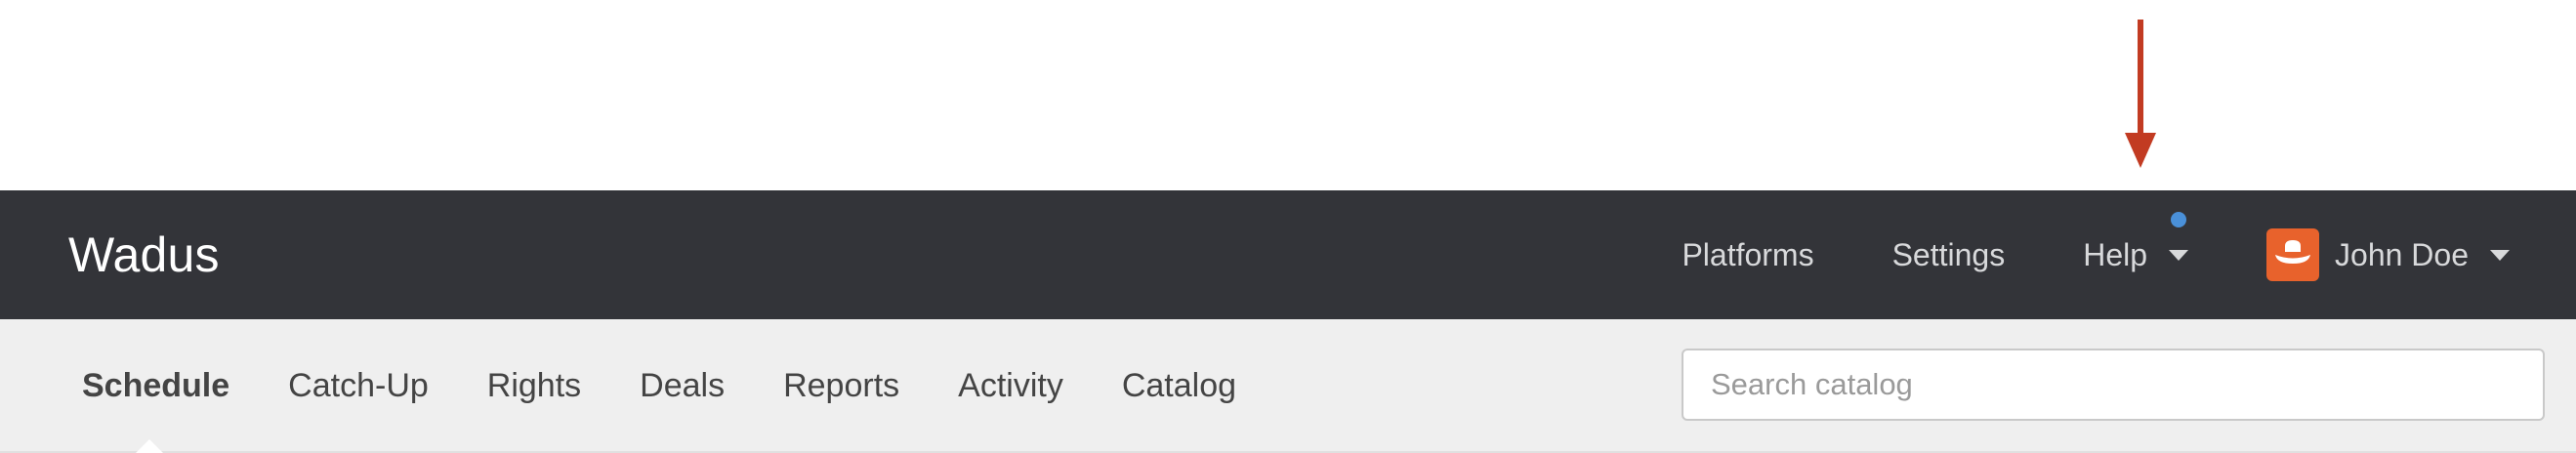  Describe the element at coordinates (2179, 219) in the screenshot. I see `notification-dot-icon` at that location.